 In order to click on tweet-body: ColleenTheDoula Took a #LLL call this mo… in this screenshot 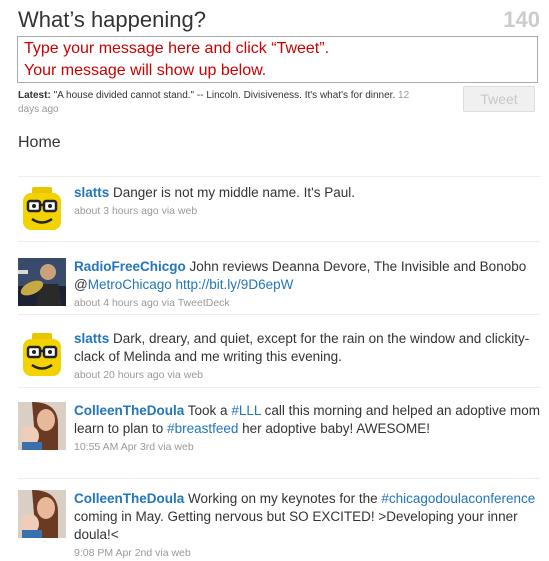, I will do `click(307, 428)`.